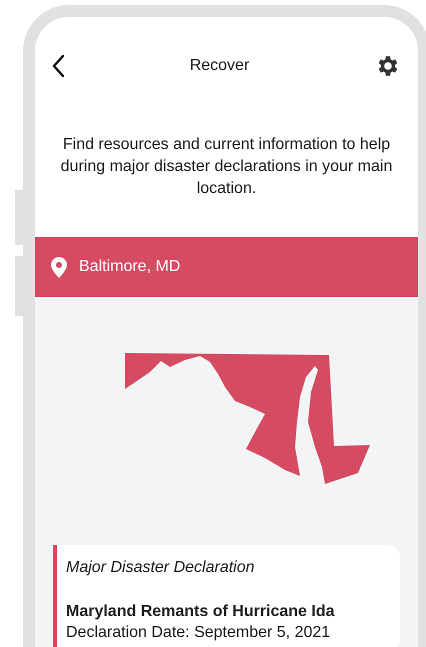  What do you see at coordinates (199, 633) in the screenshot?
I see `declaration-date: Declaration Date: September 5, 2021` at bounding box center [199, 633].